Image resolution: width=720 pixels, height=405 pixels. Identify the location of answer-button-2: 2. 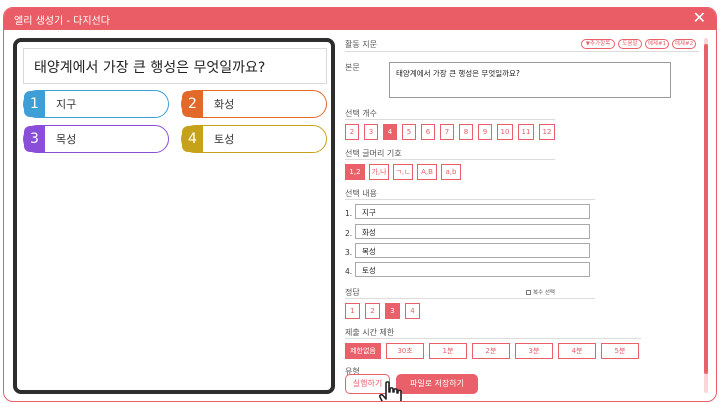
(372, 311).